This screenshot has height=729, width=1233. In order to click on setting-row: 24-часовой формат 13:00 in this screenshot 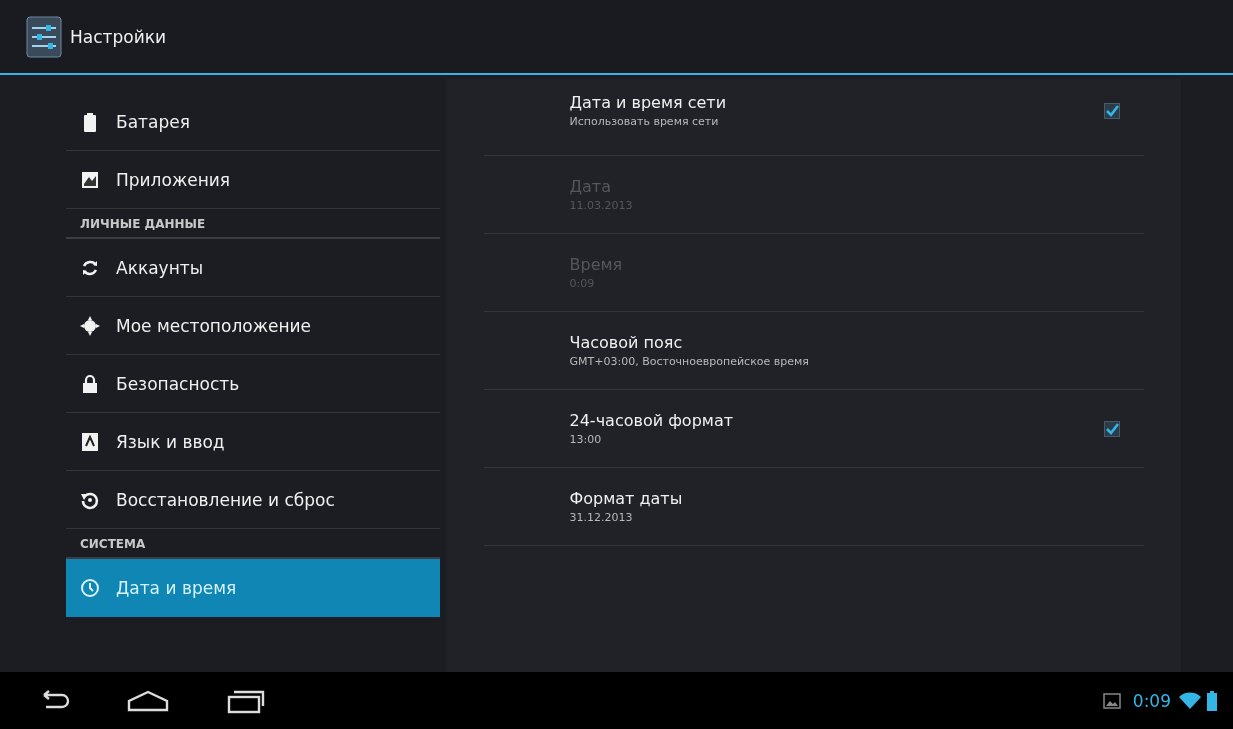, I will do `click(813, 429)`.